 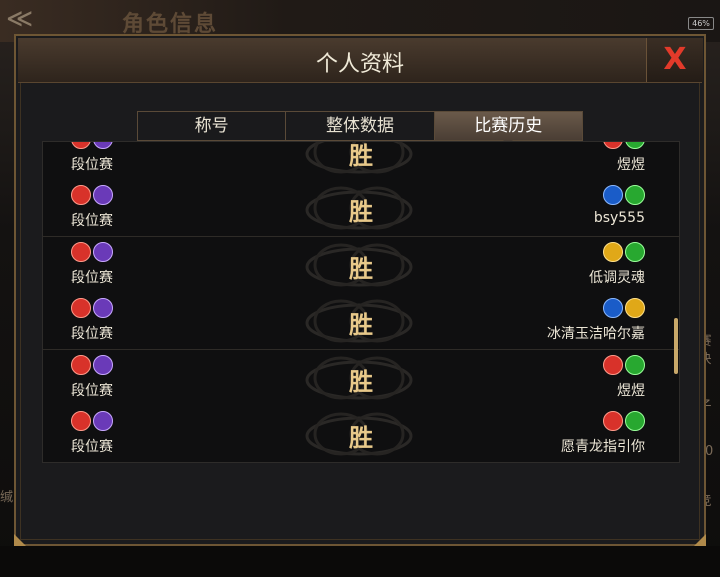 I want to click on scrollbar-thumb, so click(x=676, y=346).